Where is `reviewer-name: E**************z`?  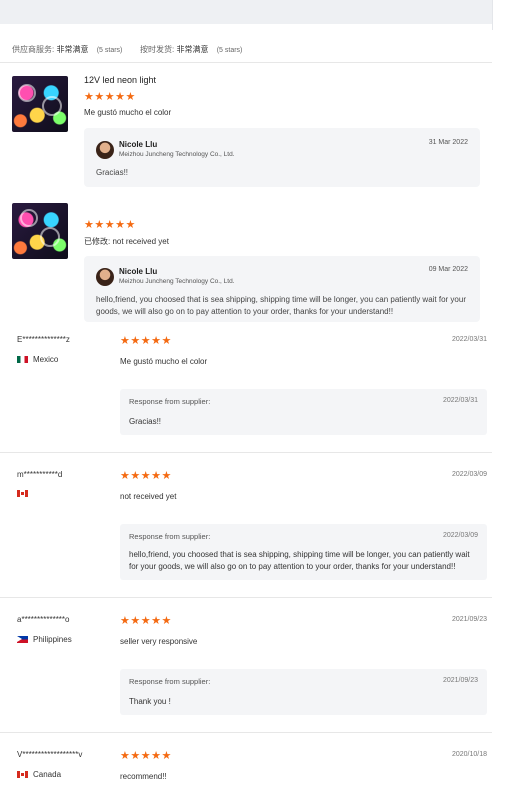
reviewer-name: E**************z is located at coordinates (43, 339).